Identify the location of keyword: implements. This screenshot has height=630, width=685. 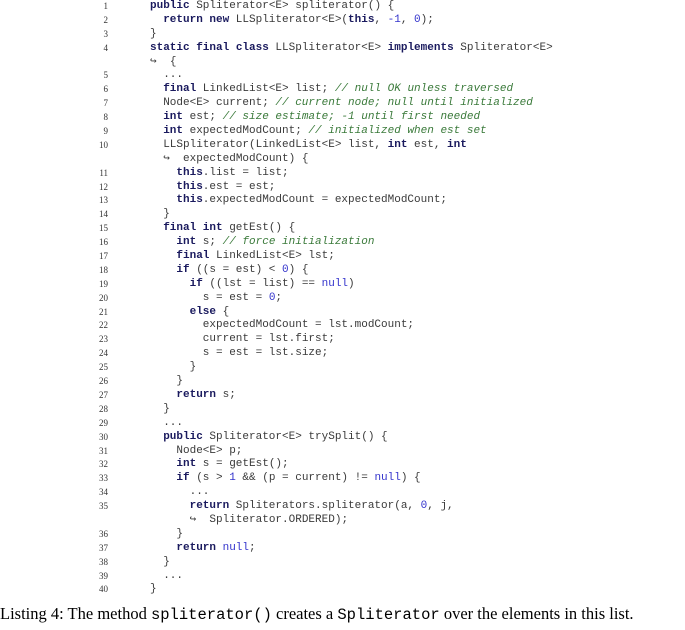
(420, 47).